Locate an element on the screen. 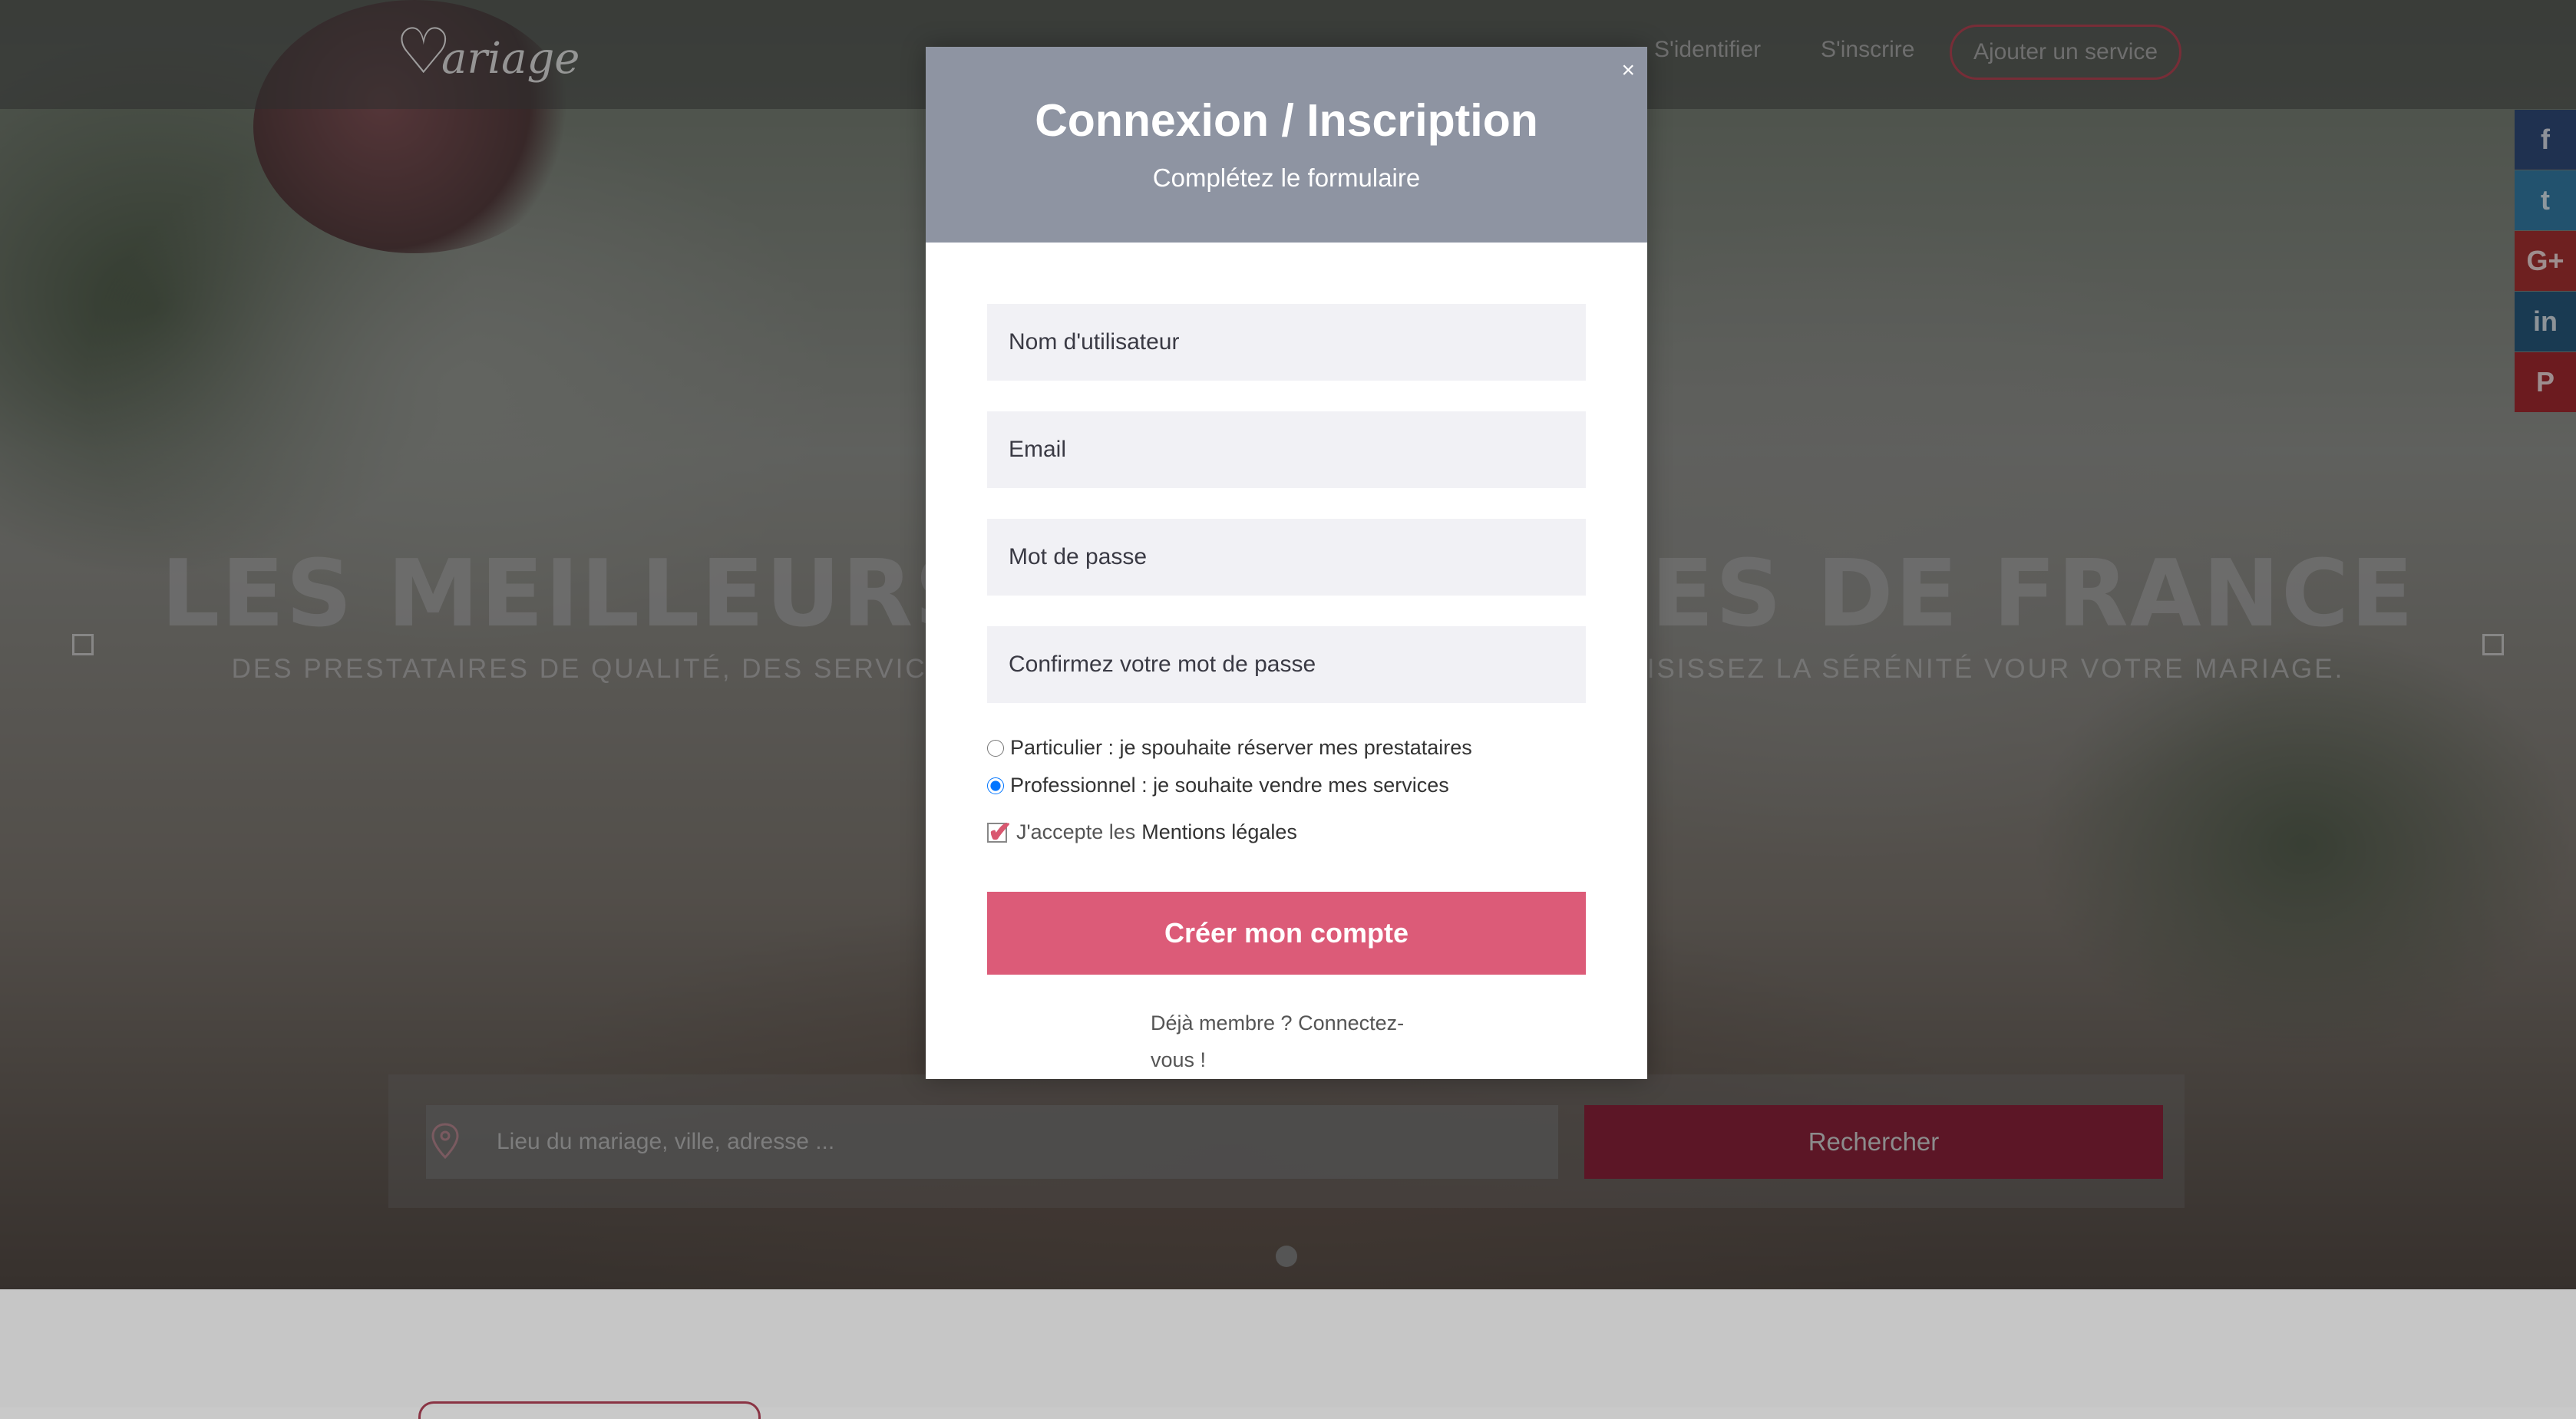  slider-prev-button is located at coordinates (83, 644).